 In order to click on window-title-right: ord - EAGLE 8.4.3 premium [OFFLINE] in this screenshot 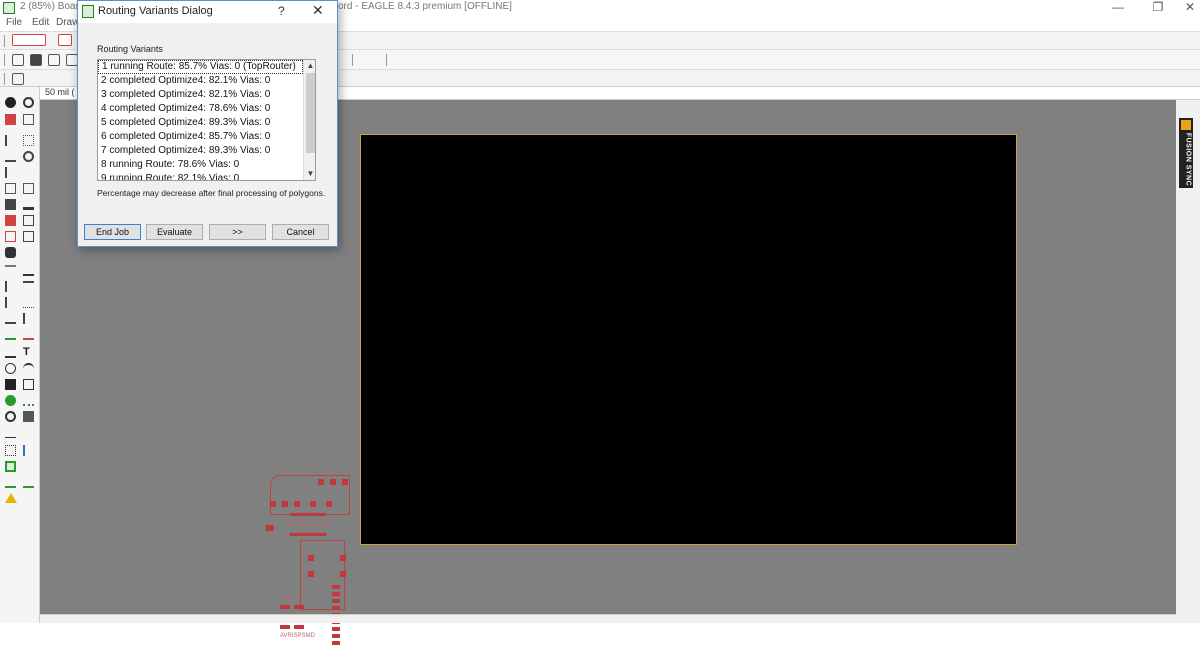, I will do `click(425, 6)`.